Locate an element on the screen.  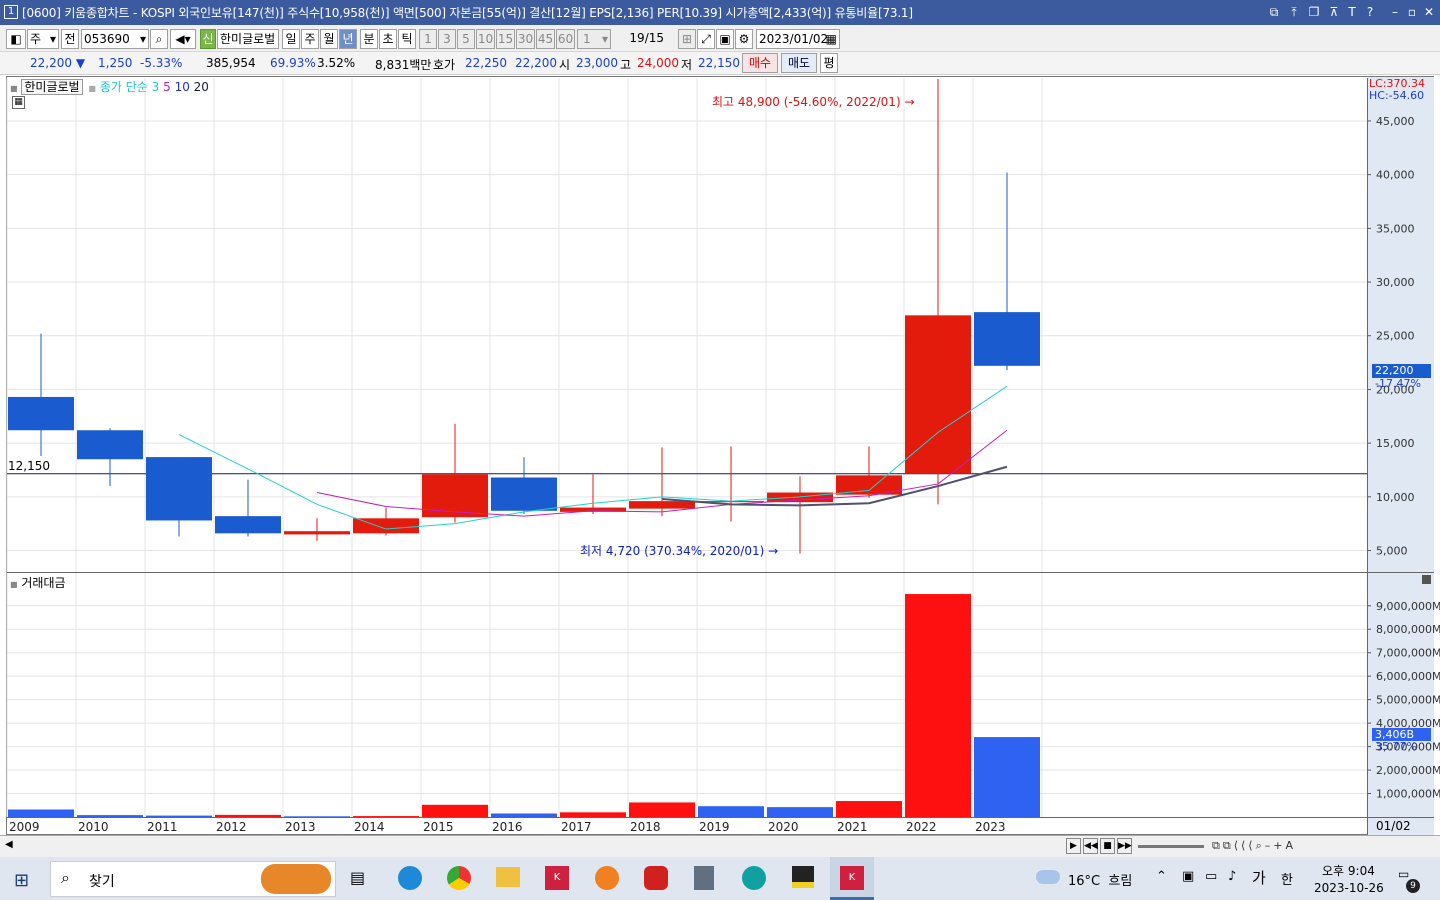
price-panel-title: 한미글로벌 is located at coordinates (52, 87).